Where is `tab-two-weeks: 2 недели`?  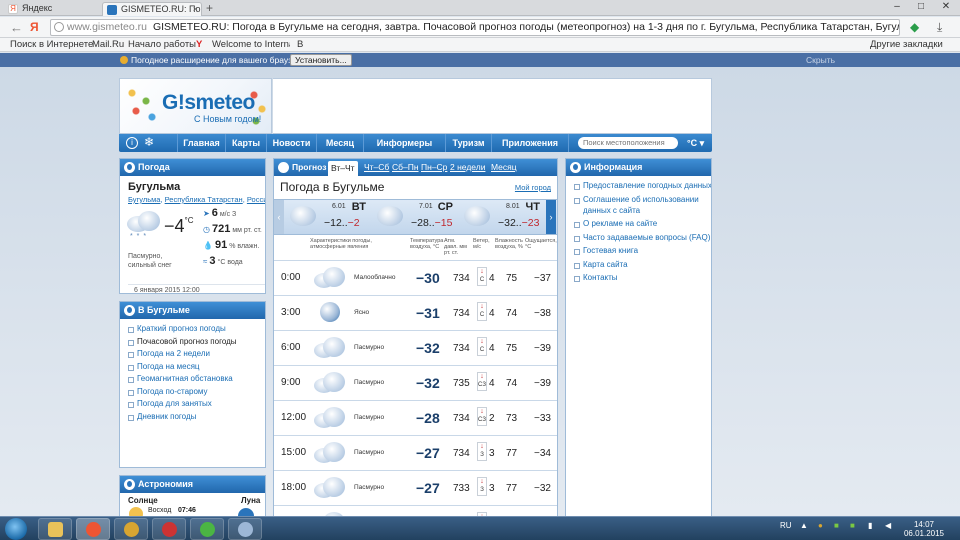
tab-two-weeks: 2 недели is located at coordinates (467, 167).